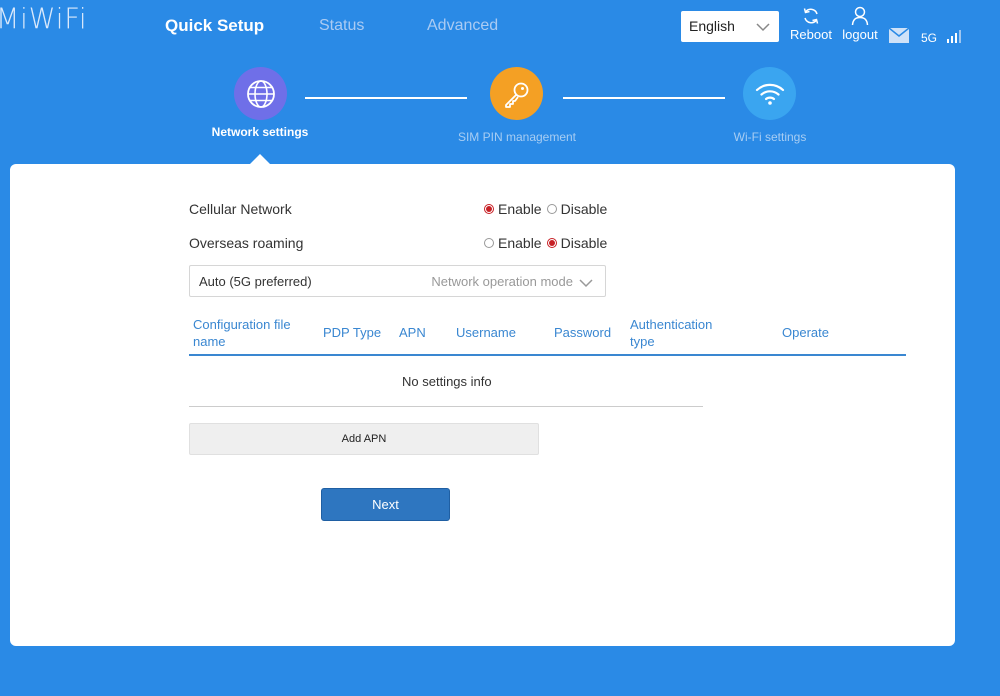 The image size is (1000, 696). I want to click on network-mode-placeholder: Network operation mode, so click(502, 281).